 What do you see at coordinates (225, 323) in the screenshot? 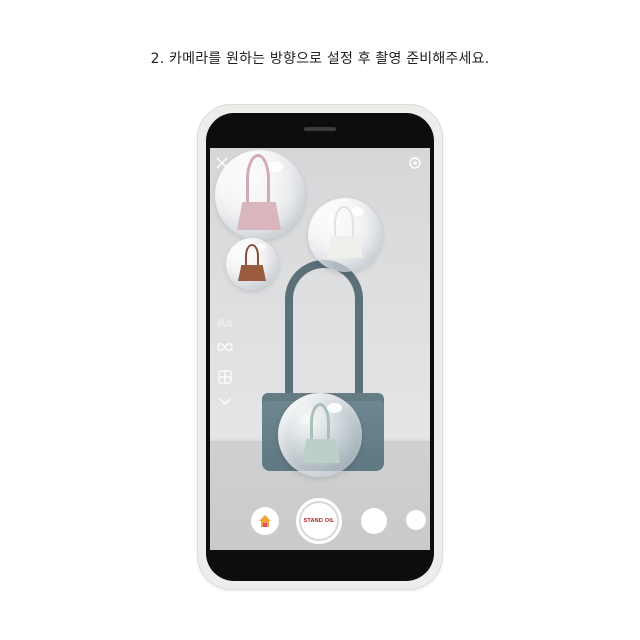
I see `text-tool-icon: Aa` at bounding box center [225, 323].